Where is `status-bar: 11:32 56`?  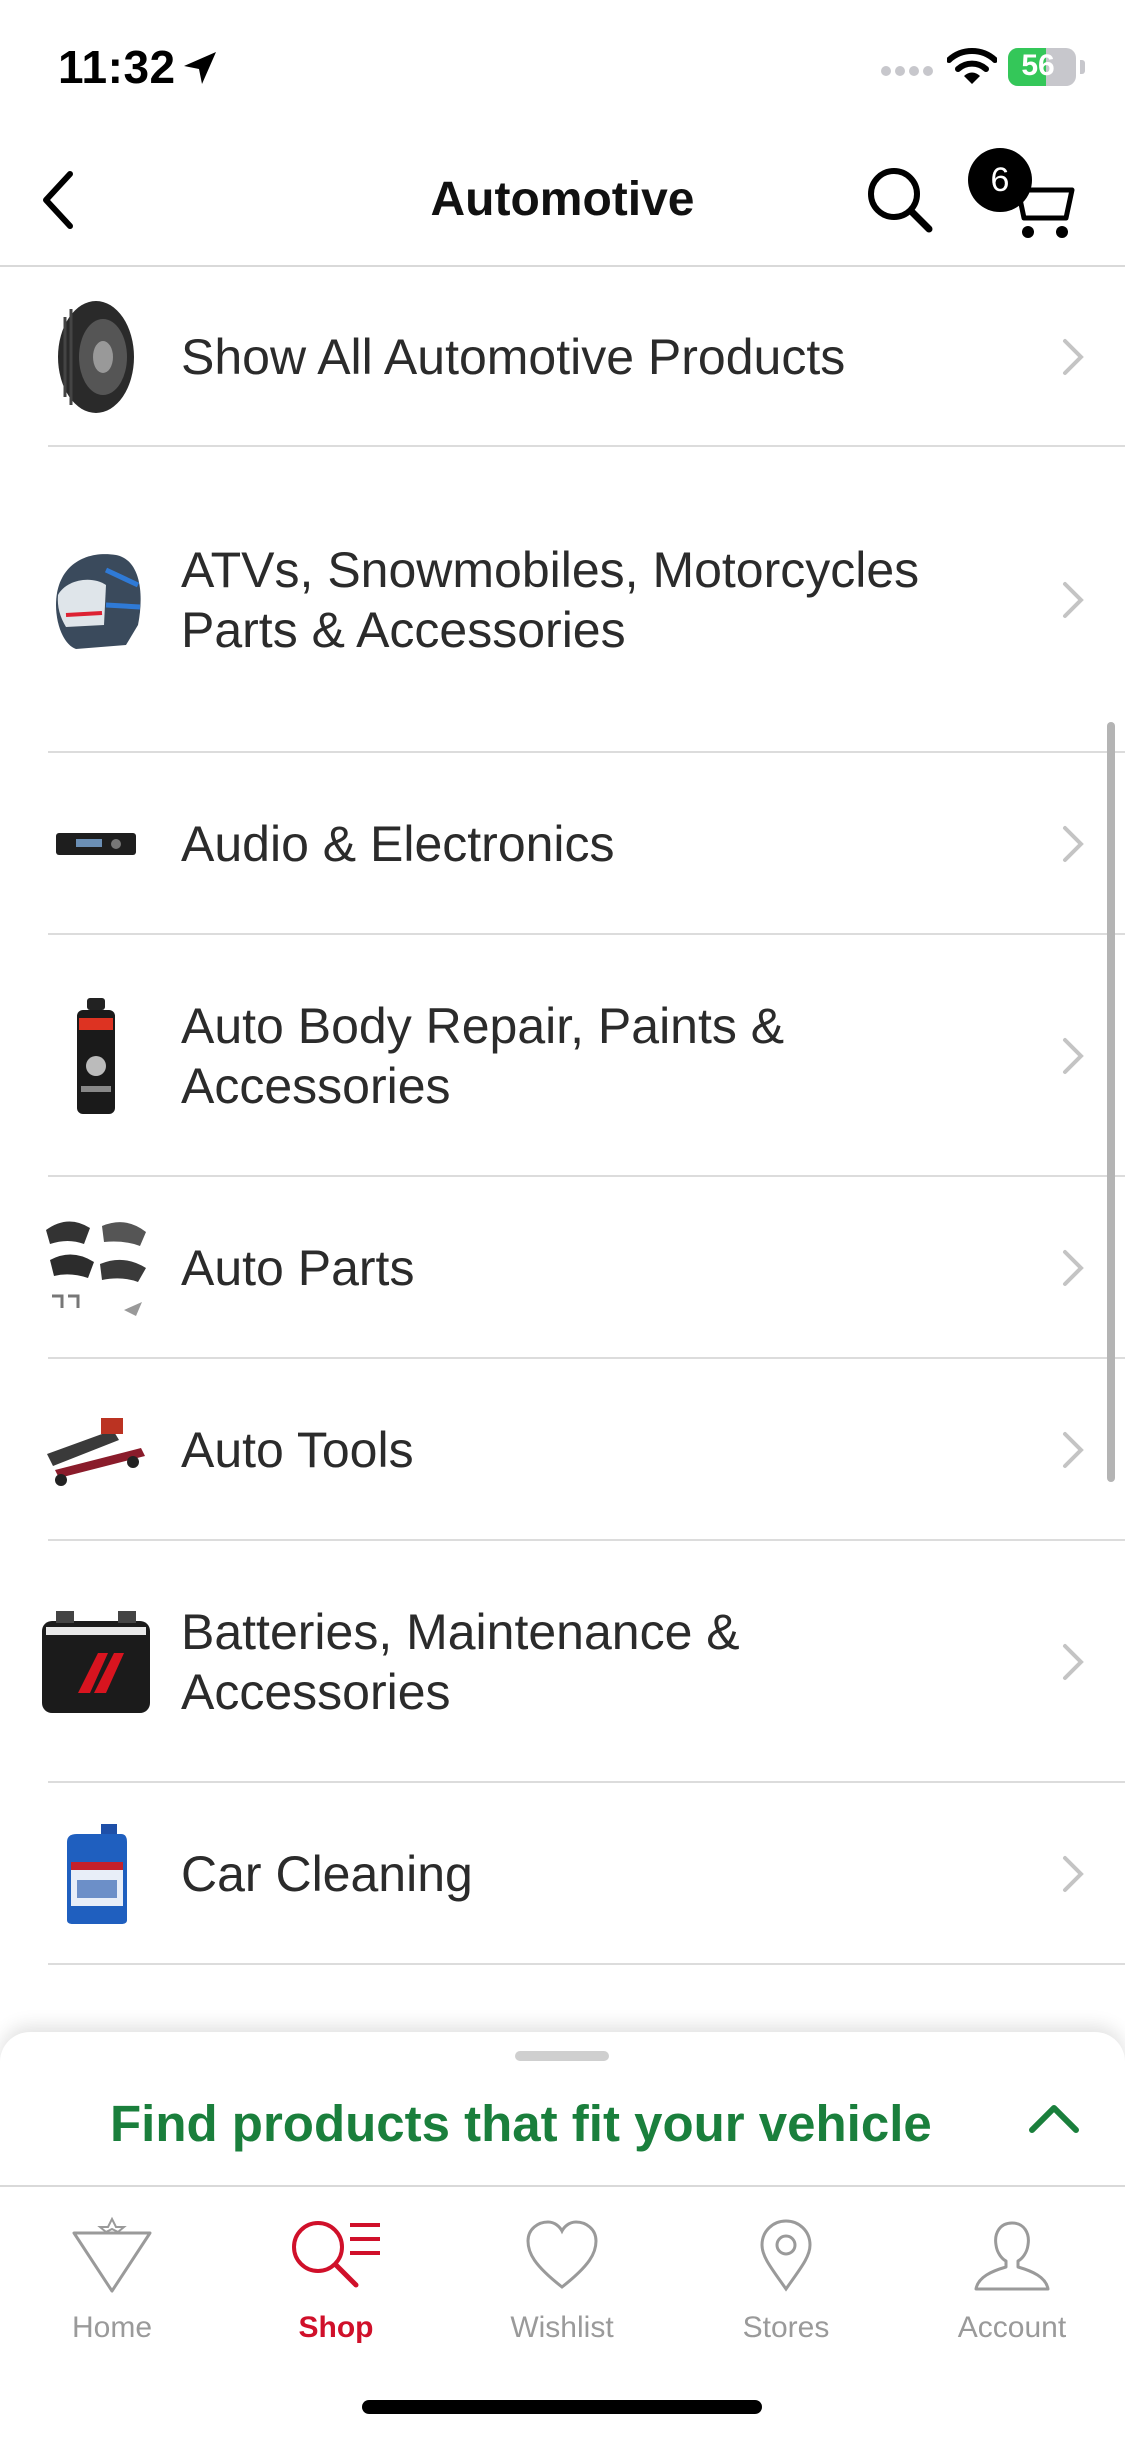 status-bar: 11:32 56 is located at coordinates (562, 70).